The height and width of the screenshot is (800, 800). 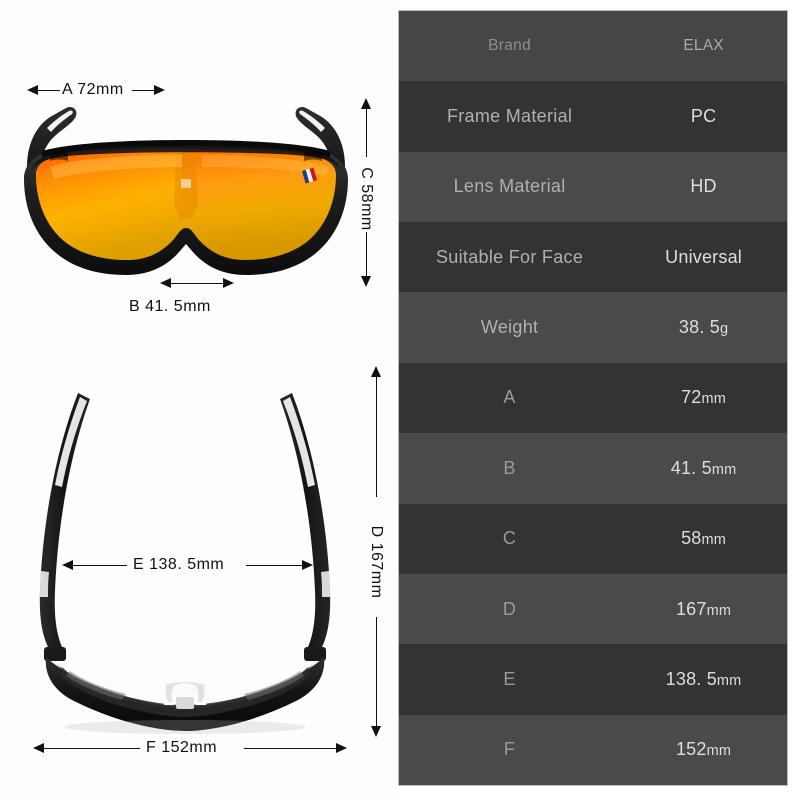 What do you see at coordinates (724, 329) in the screenshot?
I see `spec-value-unit: g` at bounding box center [724, 329].